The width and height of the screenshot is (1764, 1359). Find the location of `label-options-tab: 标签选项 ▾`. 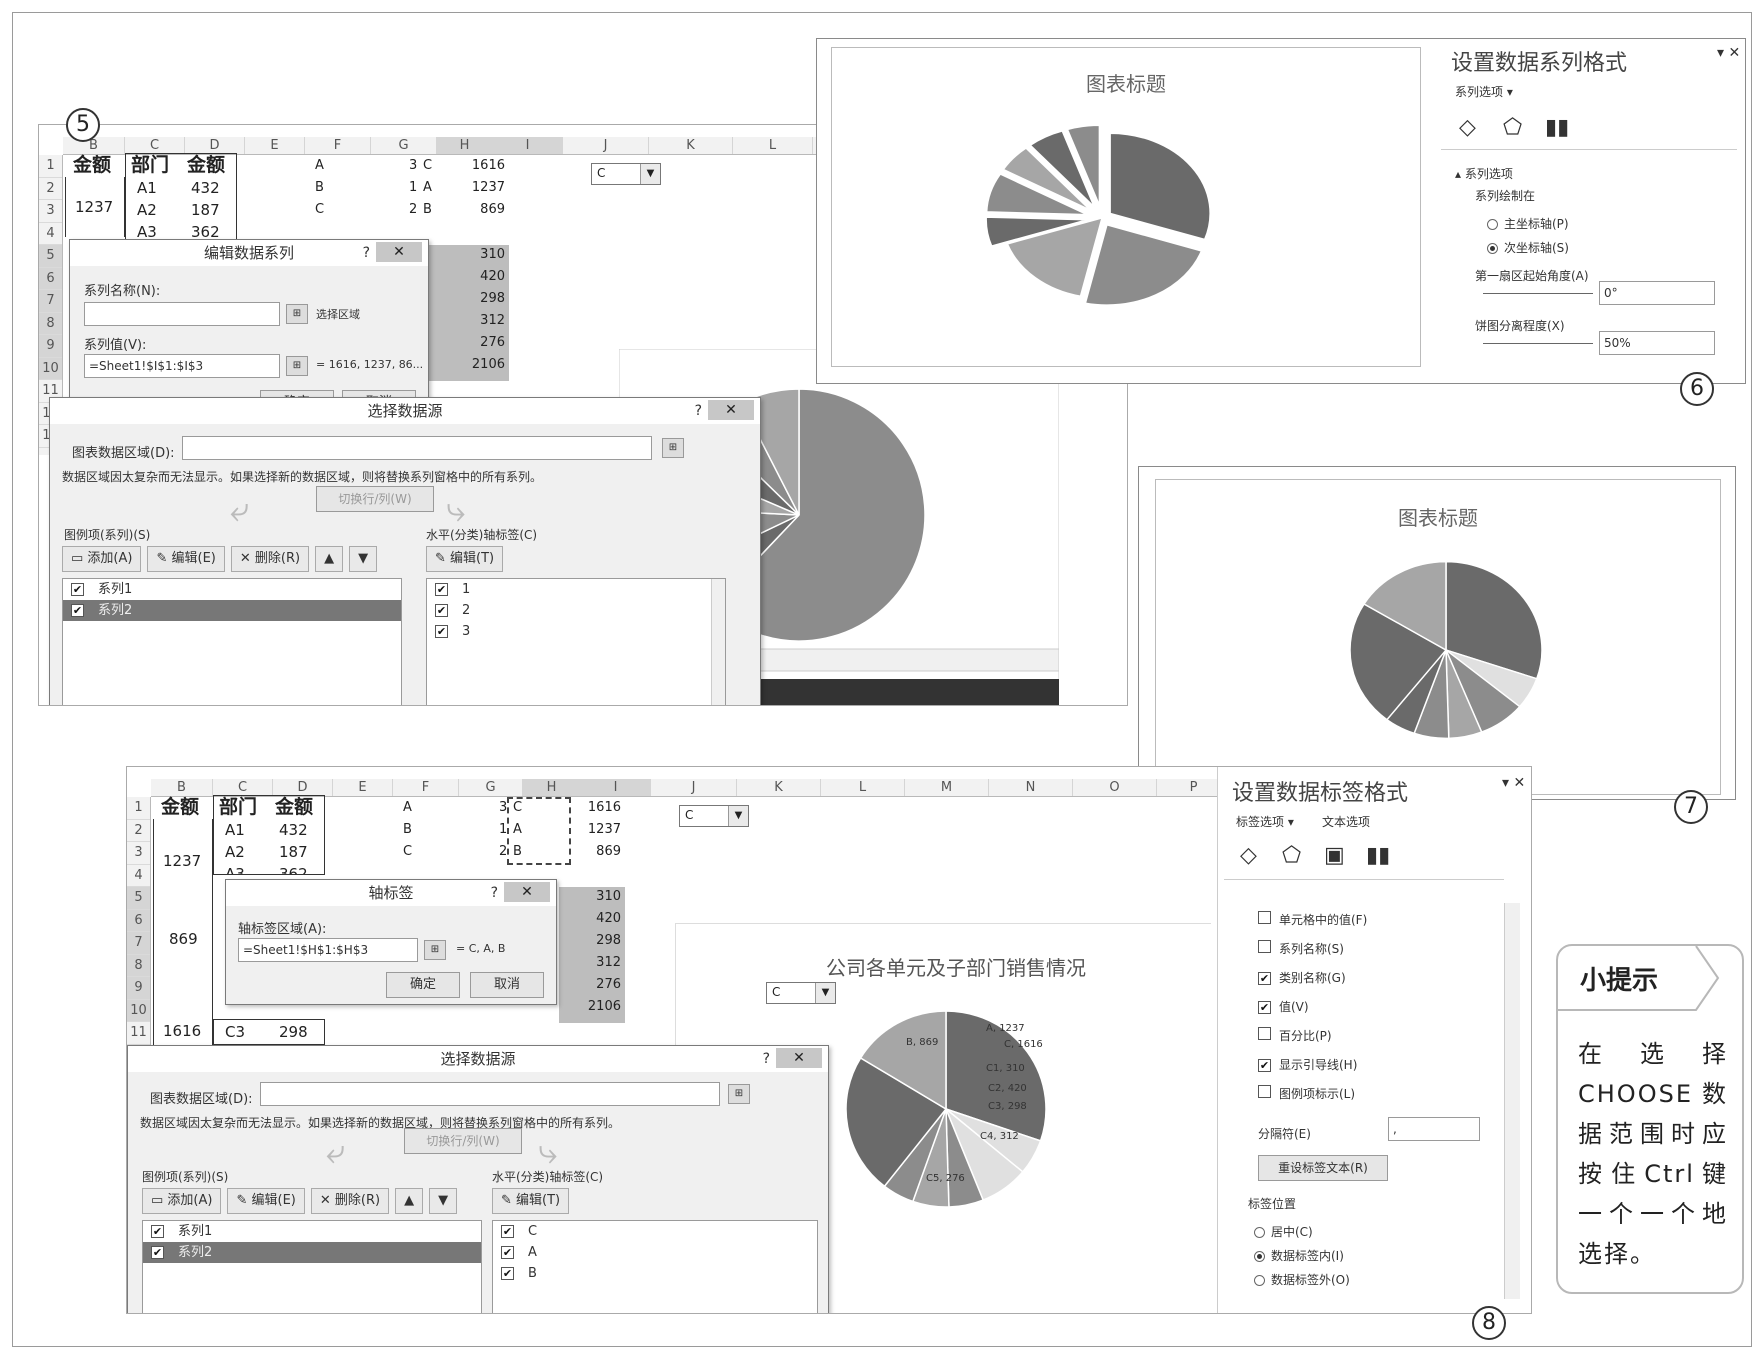

label-options-tab: 标签选项 ▾ is located at coordinates (1265, 821).